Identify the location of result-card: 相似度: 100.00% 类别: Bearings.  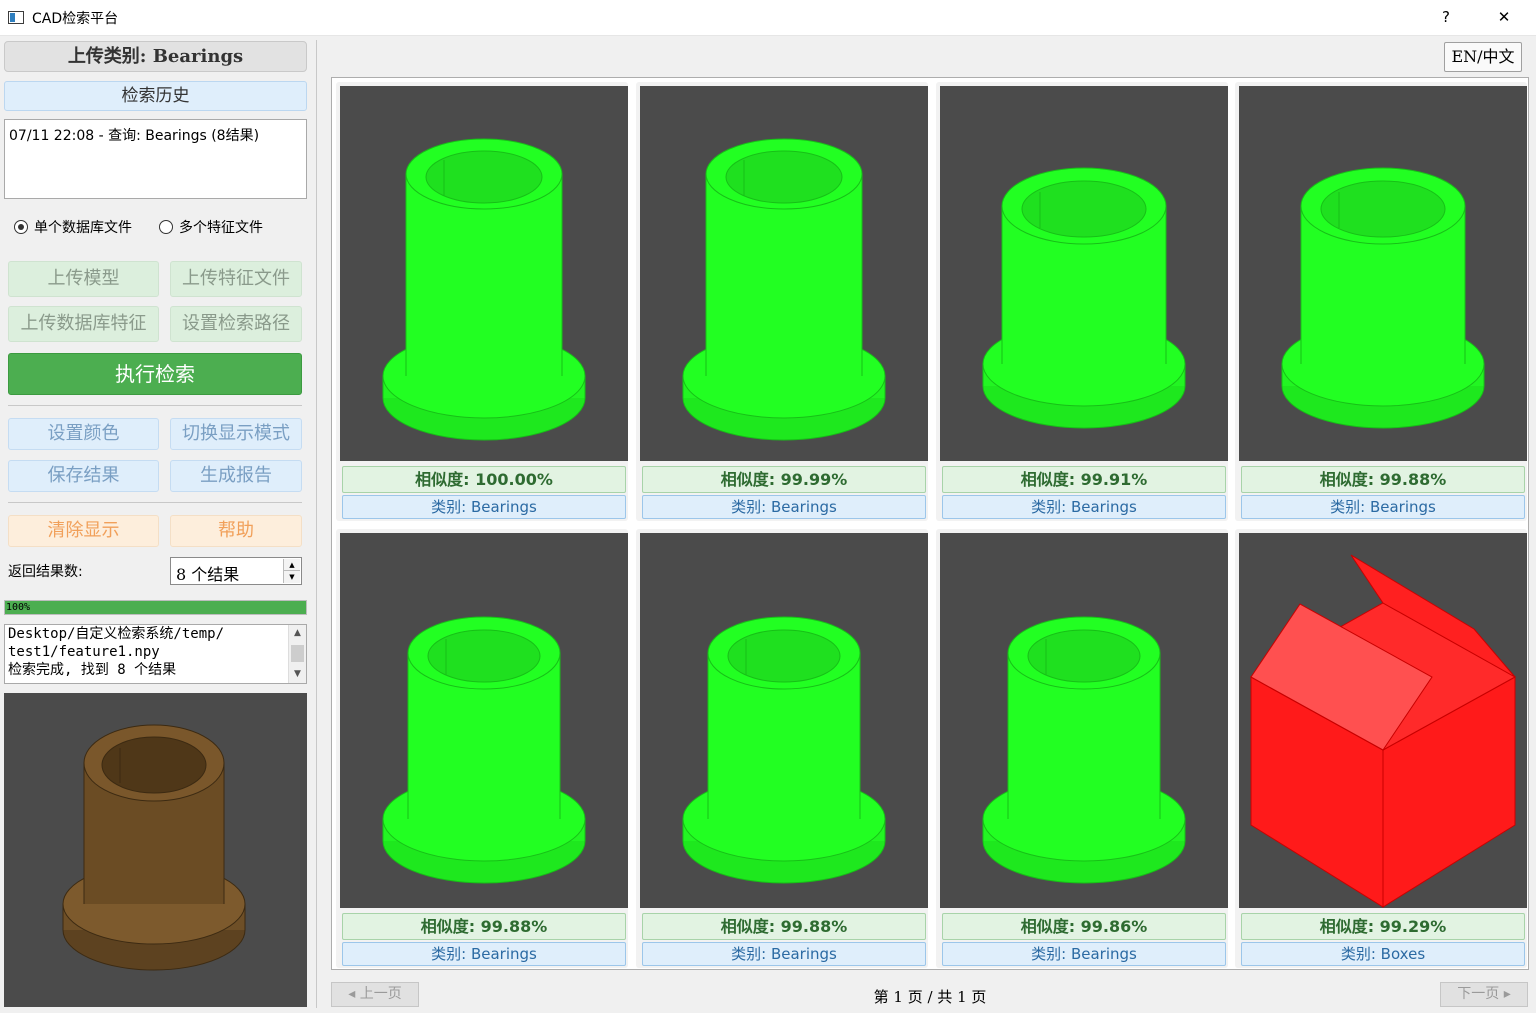
(482, 301).